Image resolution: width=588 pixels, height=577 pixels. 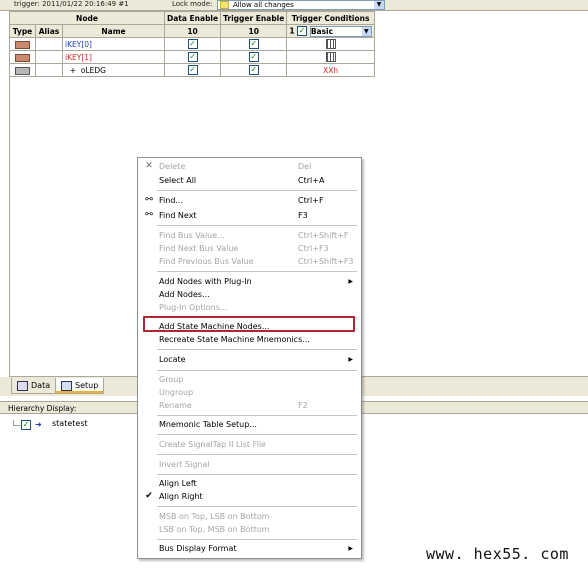 I want to click on trigger-enable-header: Trigger Enable, so click(x=254, y=18).